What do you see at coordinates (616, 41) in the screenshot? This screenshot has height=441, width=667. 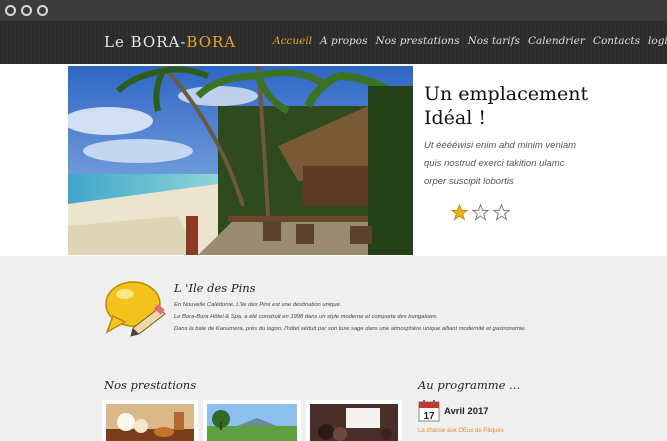 I see `nav-contacts: Contacts` at bounding box center [616, 41].